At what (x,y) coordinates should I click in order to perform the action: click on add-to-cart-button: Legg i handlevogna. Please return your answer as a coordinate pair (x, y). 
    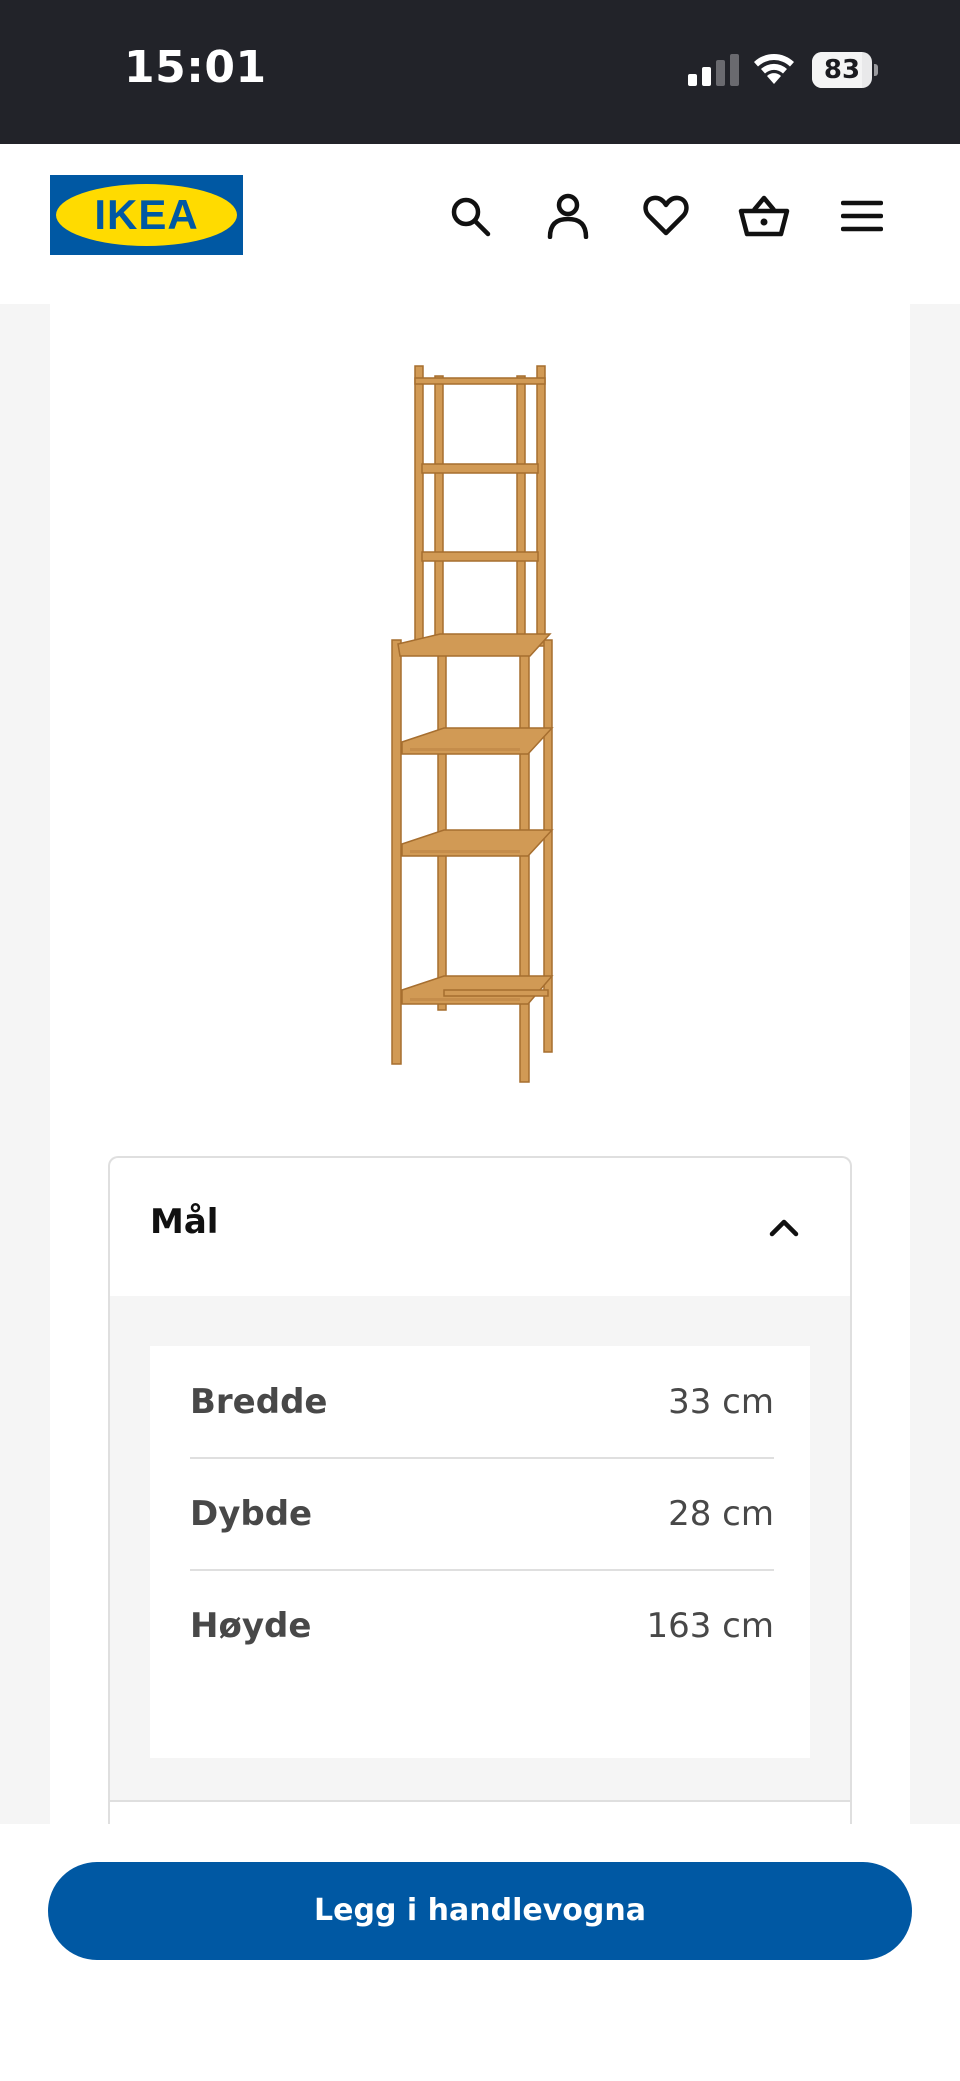
    Looking at the image, I should click on (480, 1911).